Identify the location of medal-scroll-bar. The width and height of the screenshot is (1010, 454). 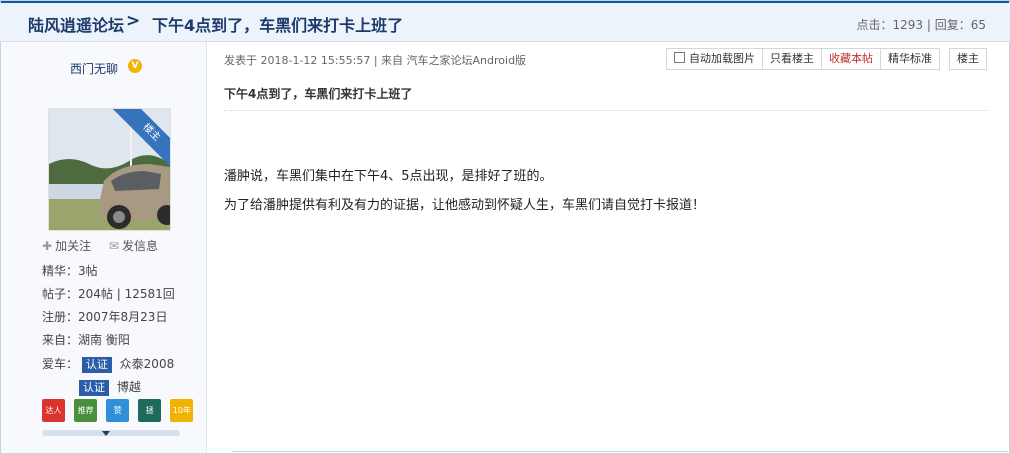
(111, 433).